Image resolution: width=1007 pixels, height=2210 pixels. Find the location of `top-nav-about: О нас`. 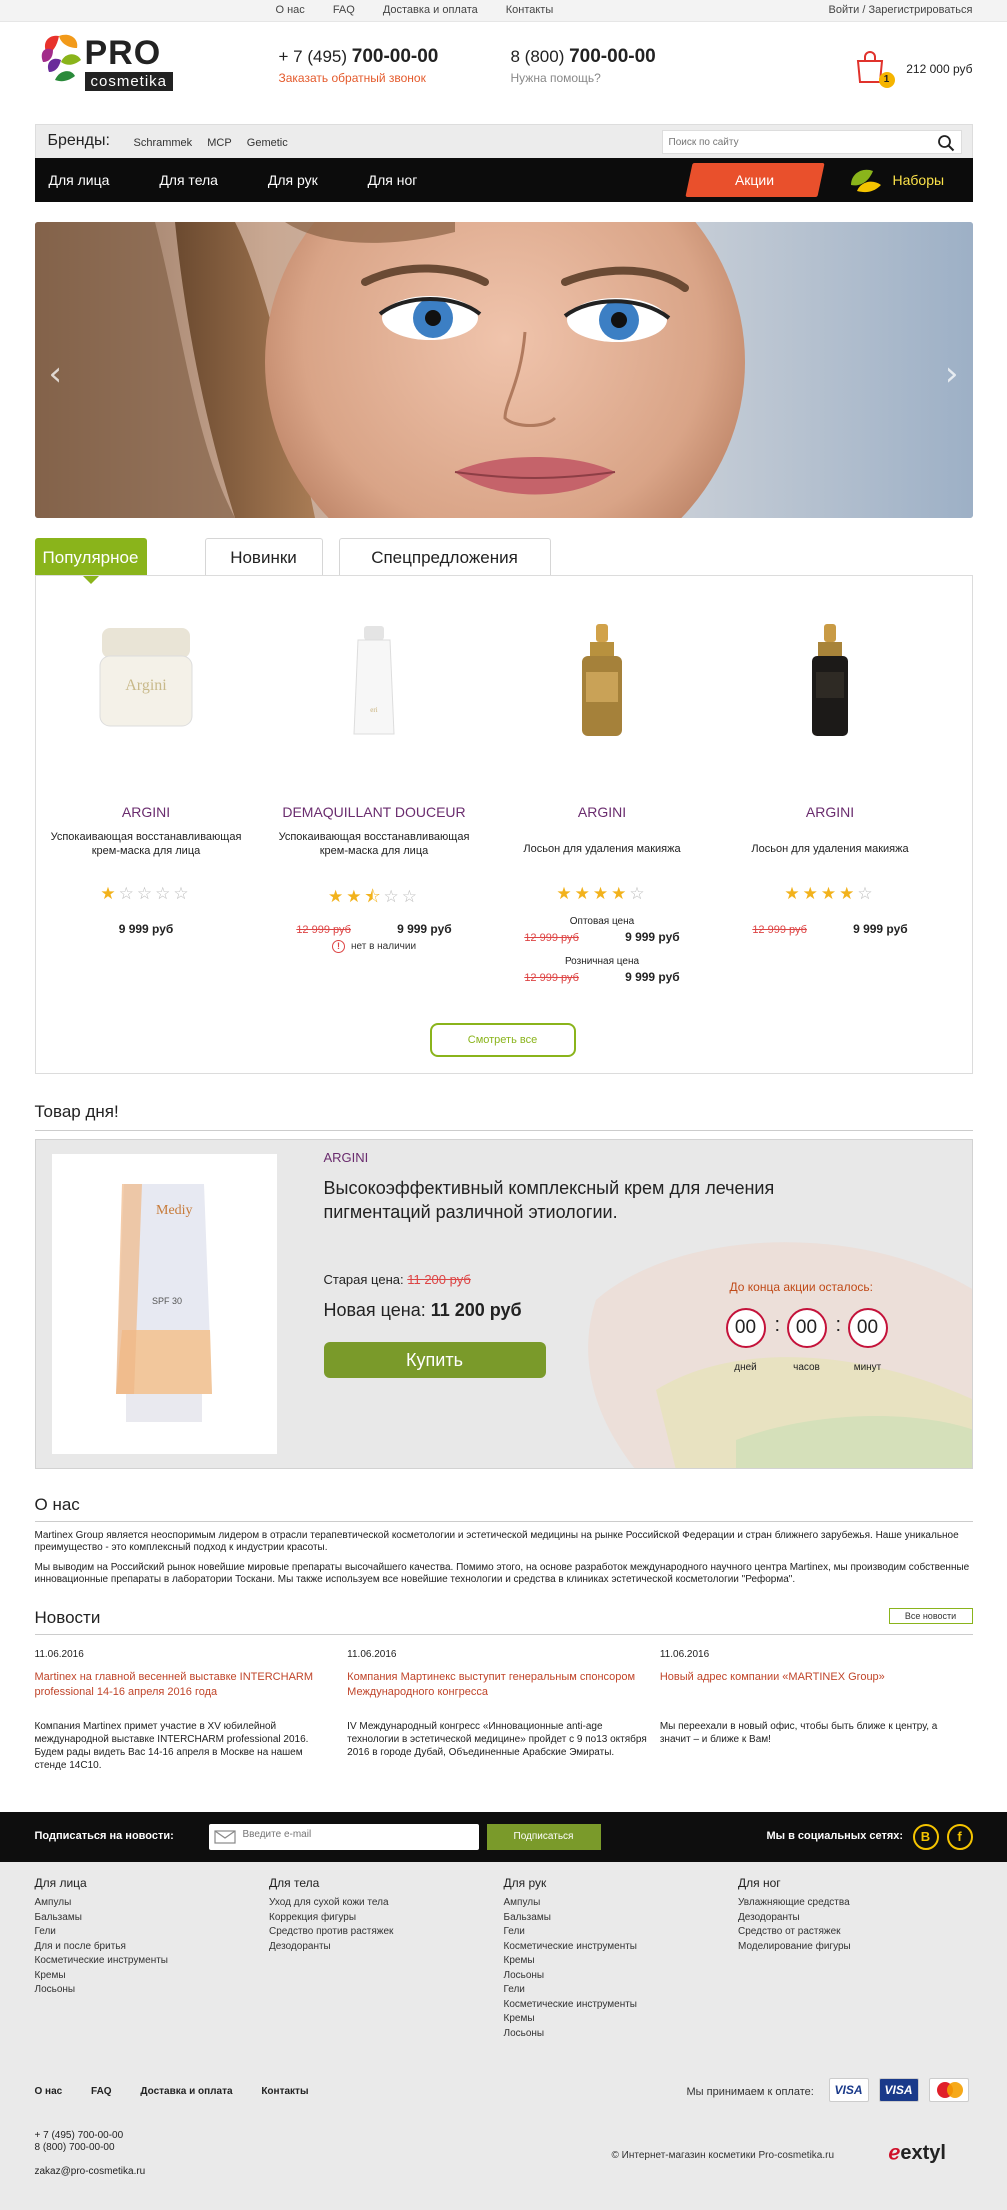

top-nav-about: О нас is located at coordinates (290, 10).